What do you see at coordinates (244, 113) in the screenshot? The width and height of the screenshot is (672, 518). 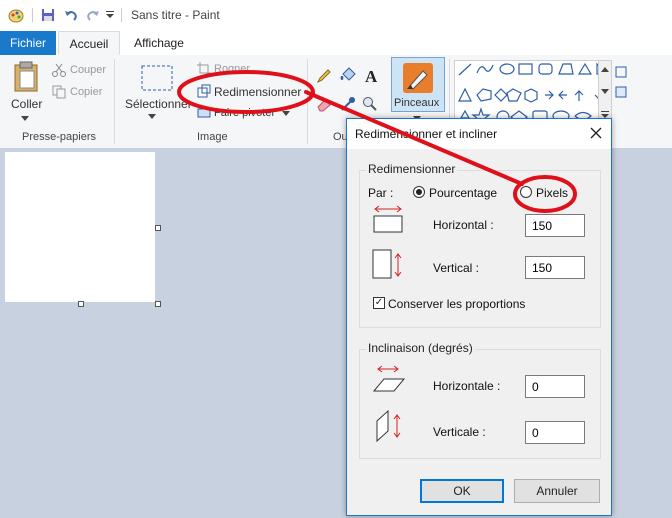 I see `rotate-button: Faire pivoter` at bounding box center [244, 113].